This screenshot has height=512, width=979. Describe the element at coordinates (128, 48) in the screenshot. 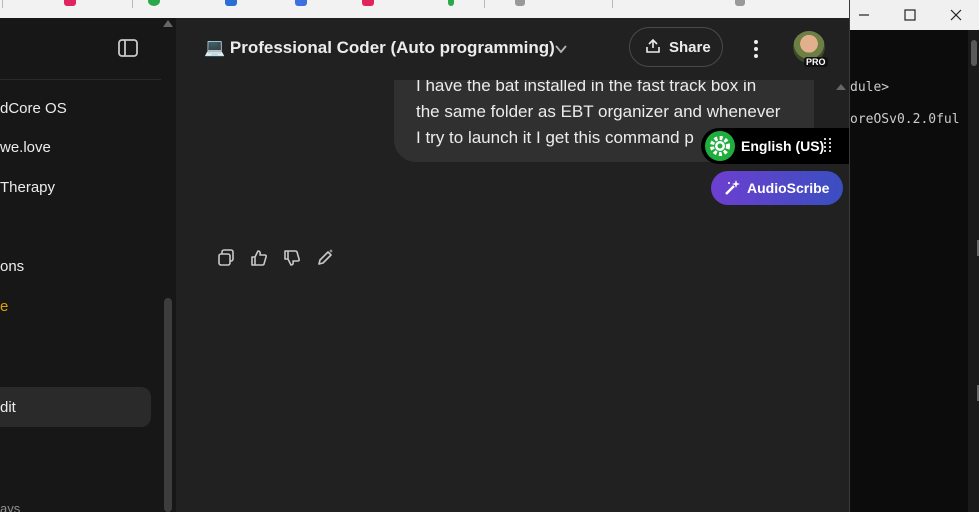

I see `sidebar-toggle-icon` at that location.